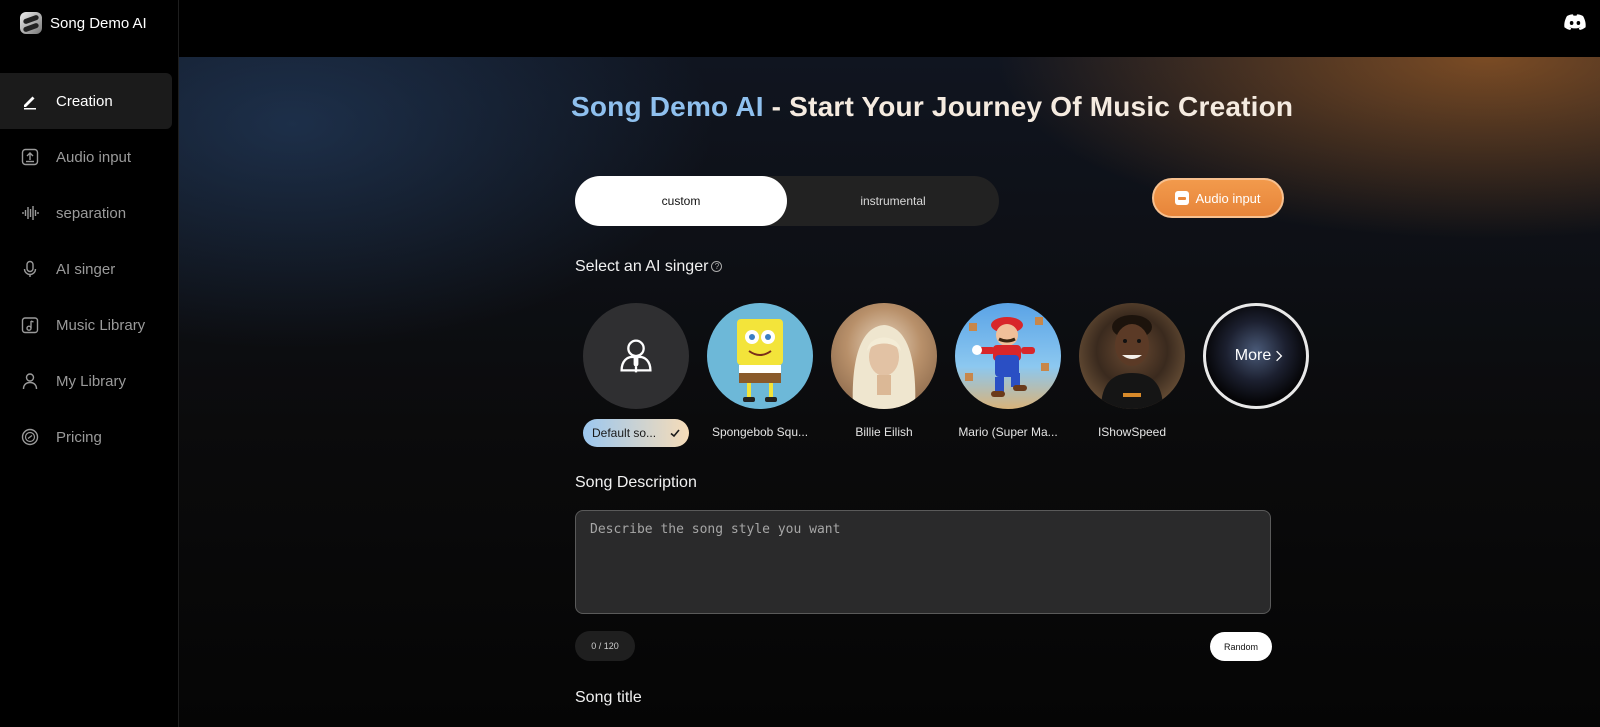  What do you see at coordinates (1182, 198) in the screenshot?
I see `audio-input-icon` at bounding box center [1182, 198].